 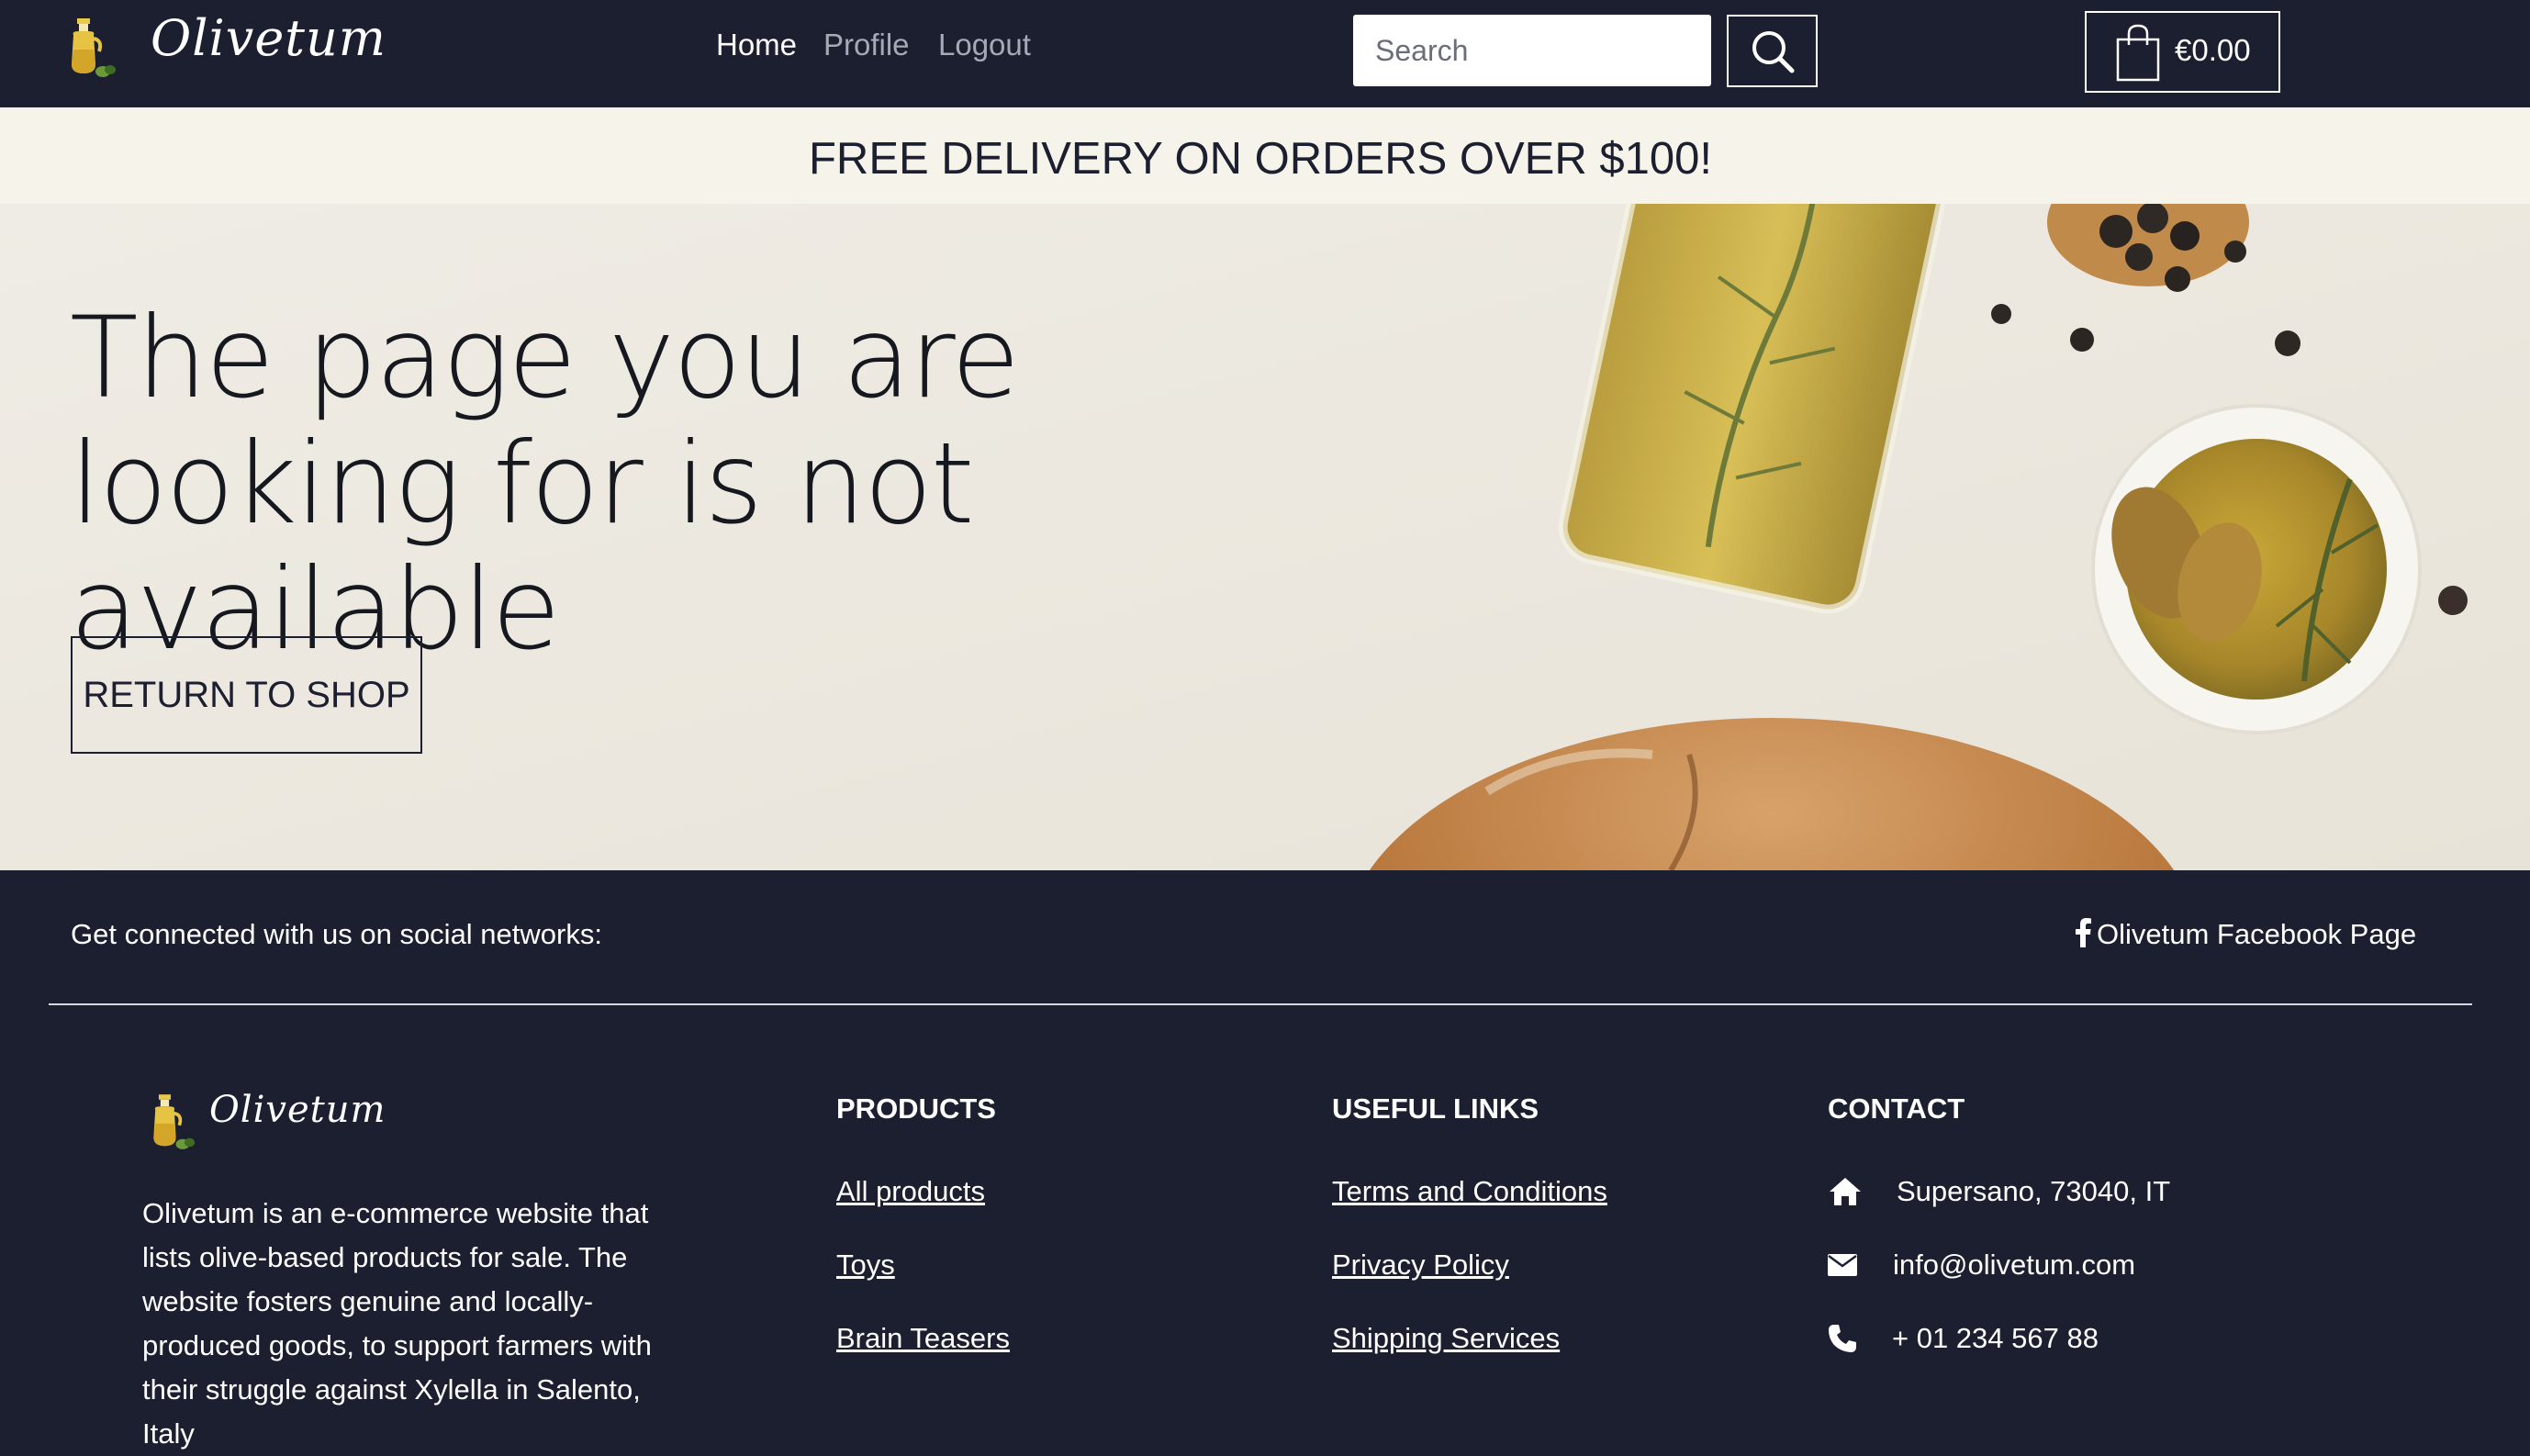 What do you see at coordinates (1435, 1108) in the screenshot?
I see `useful-links-heading: USEFUL LINKS` at bounding box center [1435, 1108].